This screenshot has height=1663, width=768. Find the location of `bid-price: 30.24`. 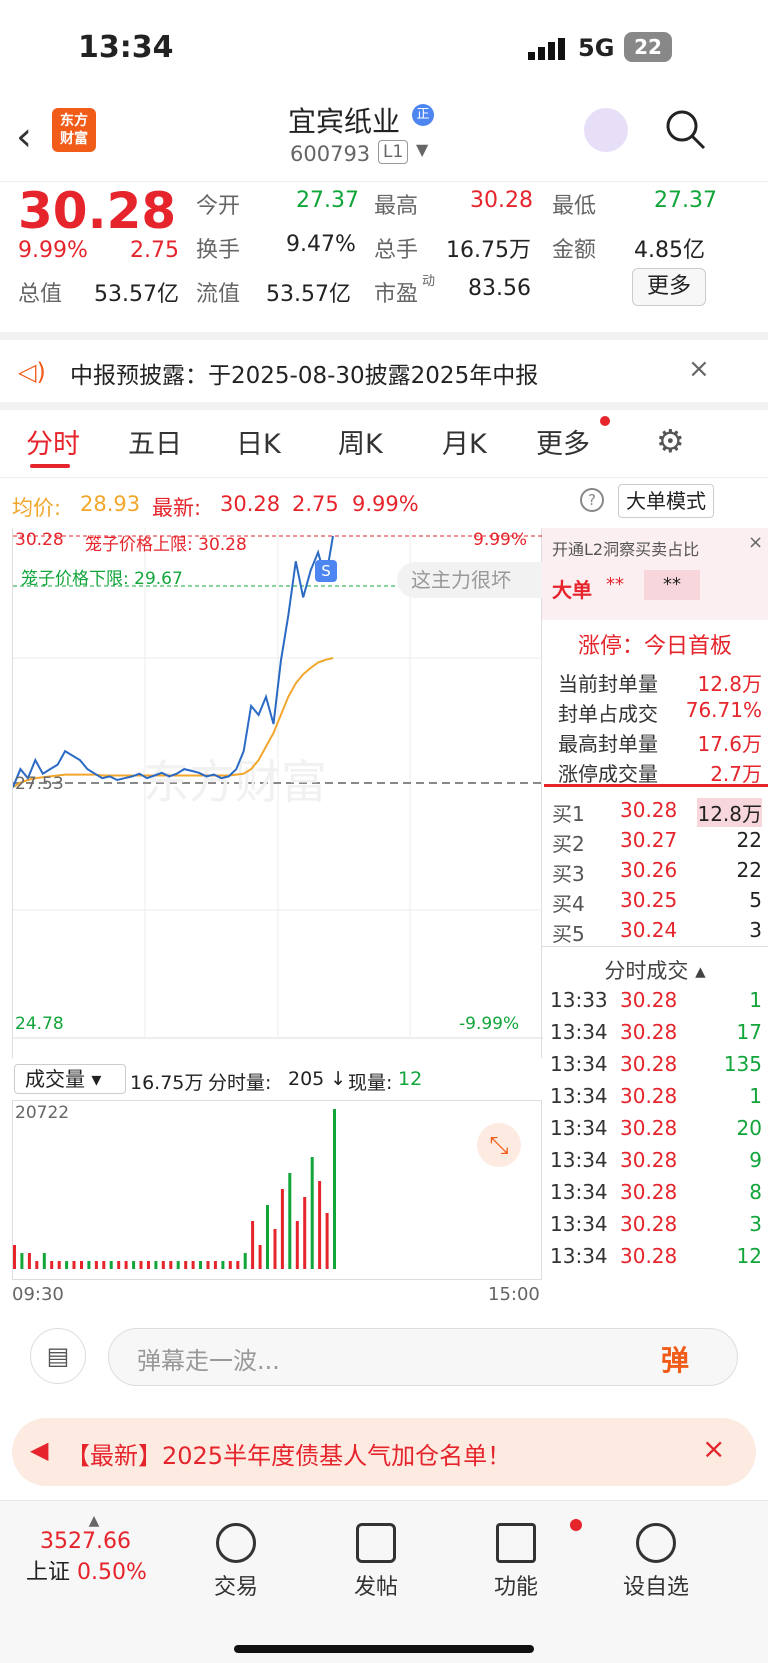

bid-price: 30.24 is located at coordinates (649, 930).